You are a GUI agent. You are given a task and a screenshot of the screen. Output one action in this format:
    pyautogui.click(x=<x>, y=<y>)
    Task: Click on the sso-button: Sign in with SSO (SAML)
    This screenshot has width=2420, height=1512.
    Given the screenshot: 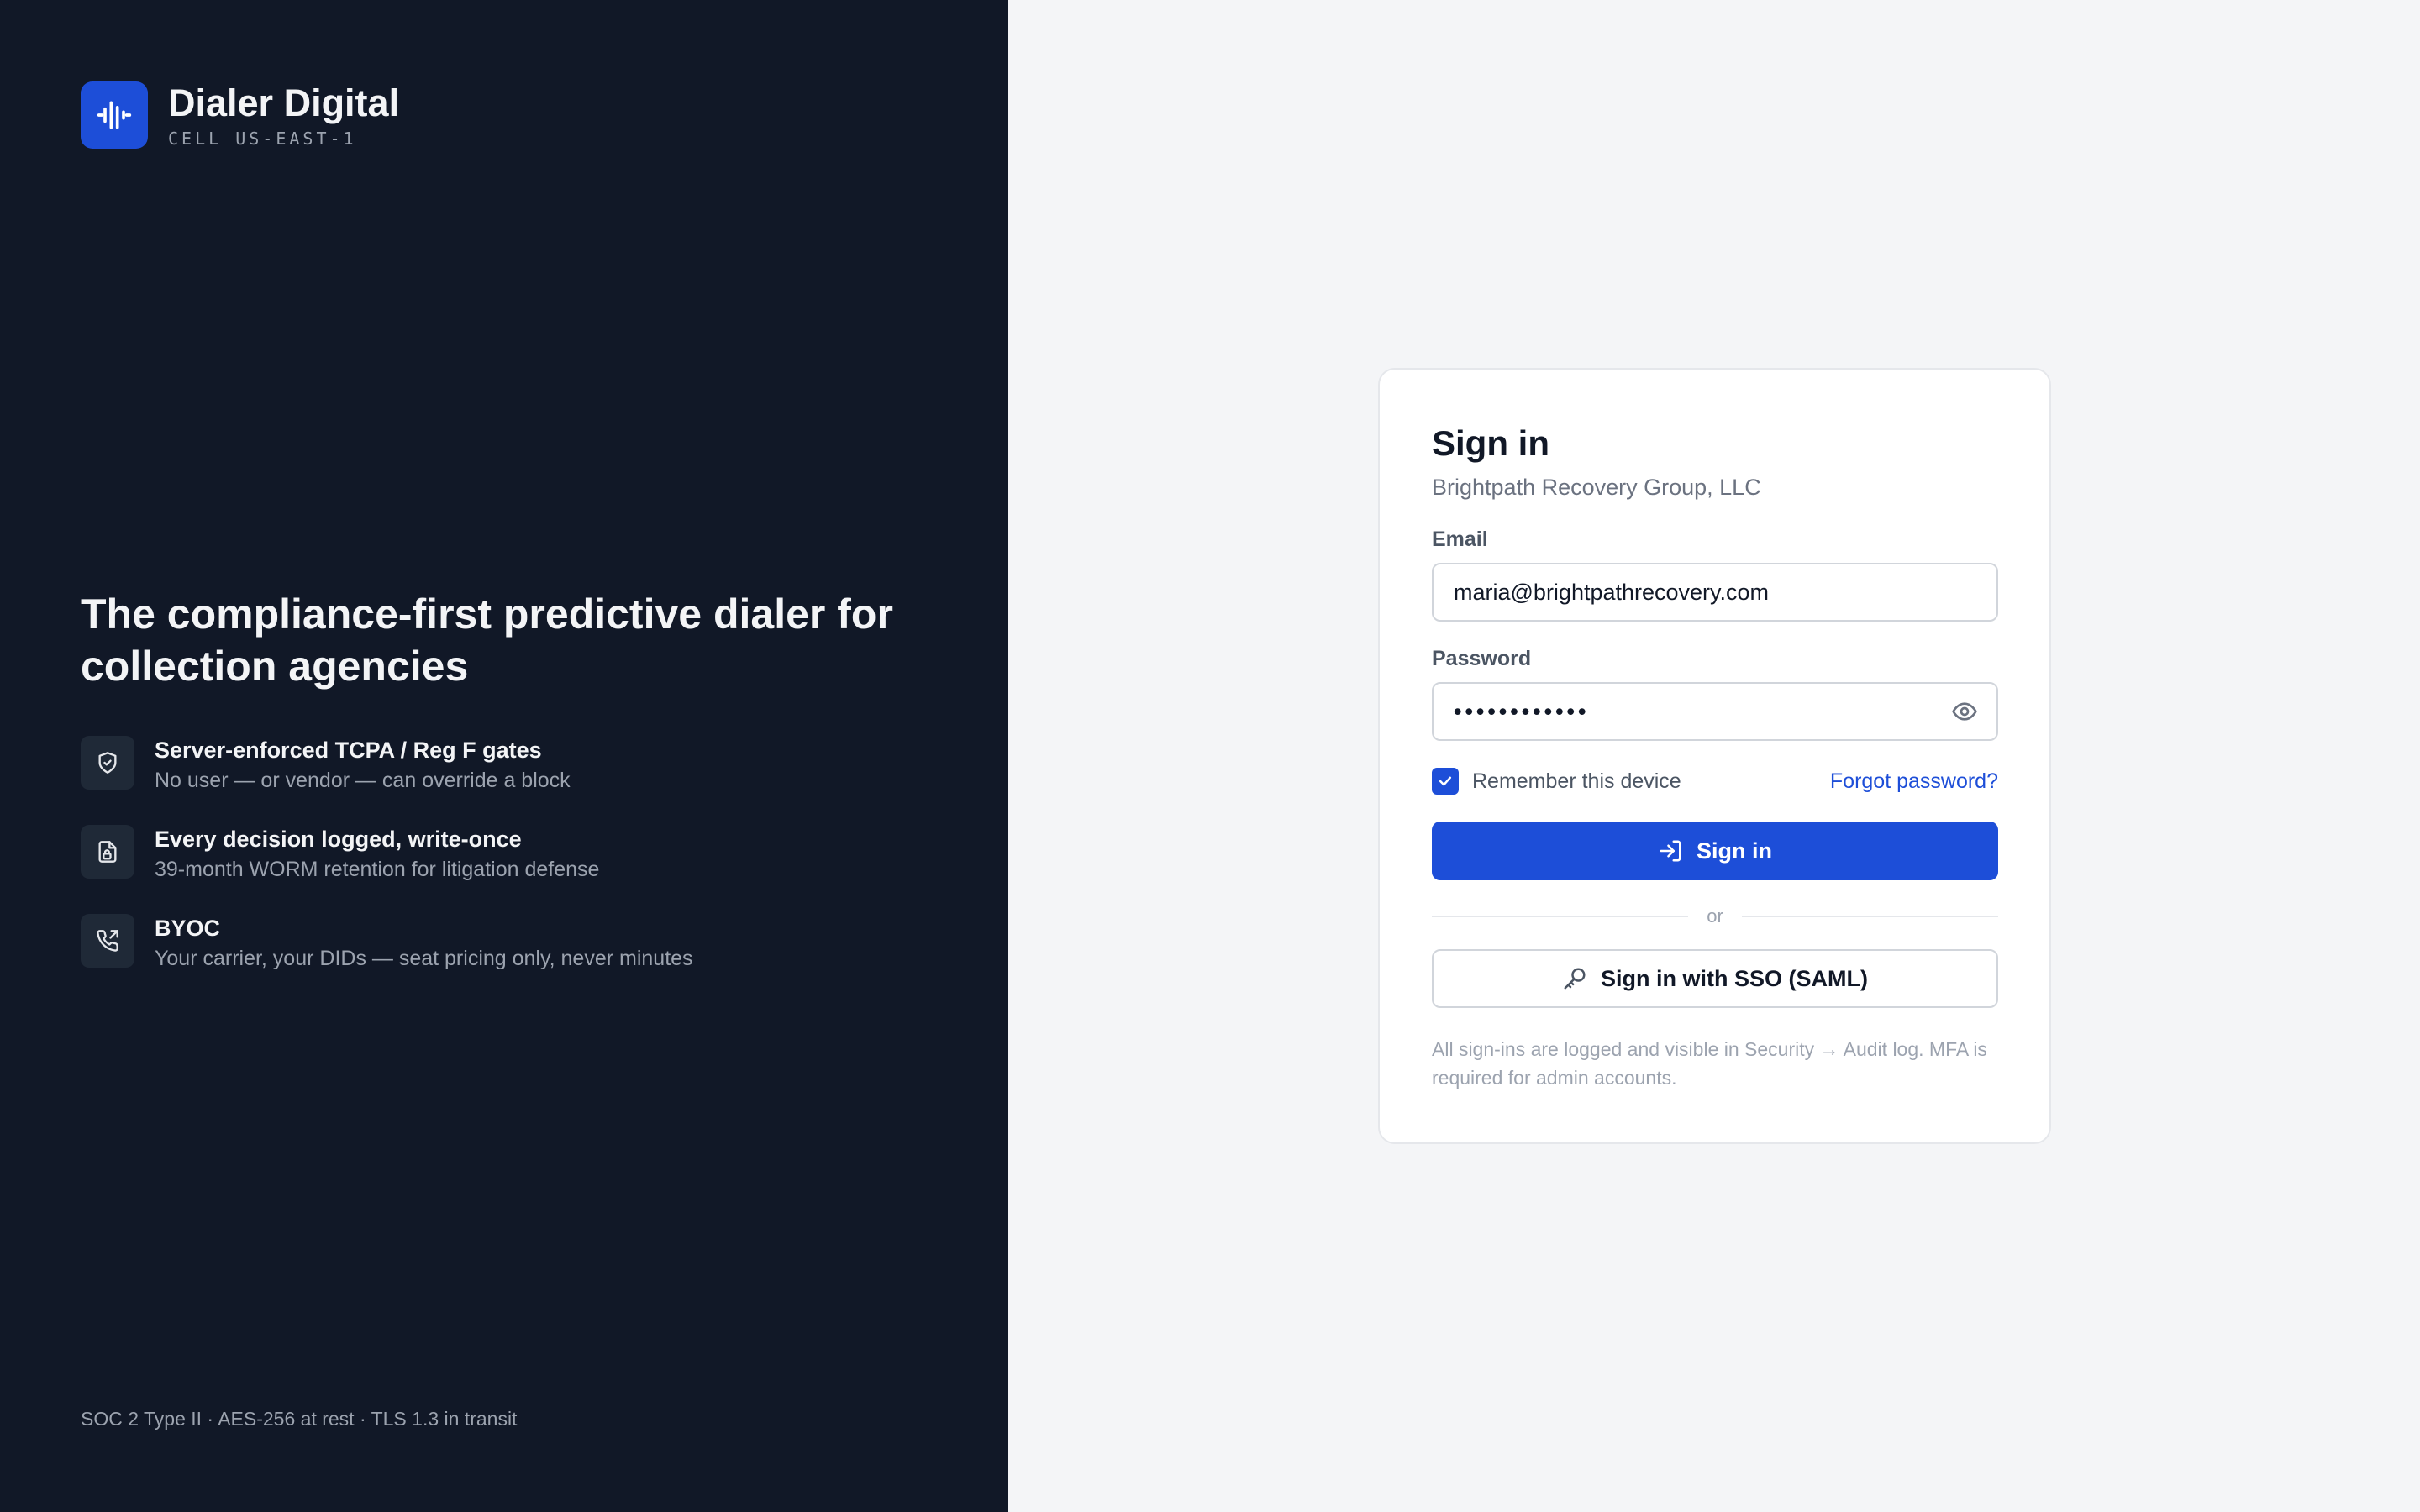 What is the action you would take?
    pyautogui.click(x=1715, y=978)
    